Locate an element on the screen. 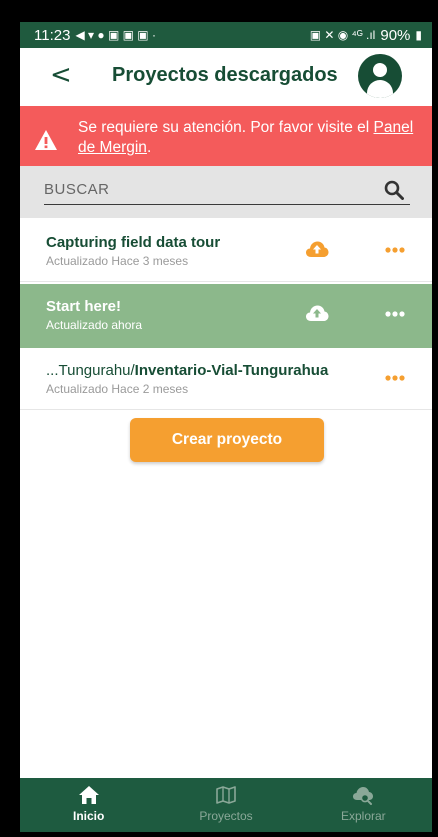 The image size is (438, 837). search-input is located at coordinates (227, 189).